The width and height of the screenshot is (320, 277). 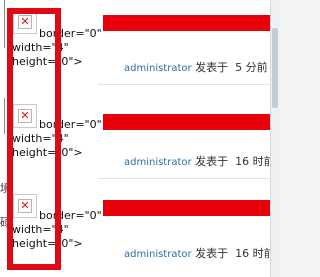 I want to click on scrollbar-thumb, so click(x=275, y=68).